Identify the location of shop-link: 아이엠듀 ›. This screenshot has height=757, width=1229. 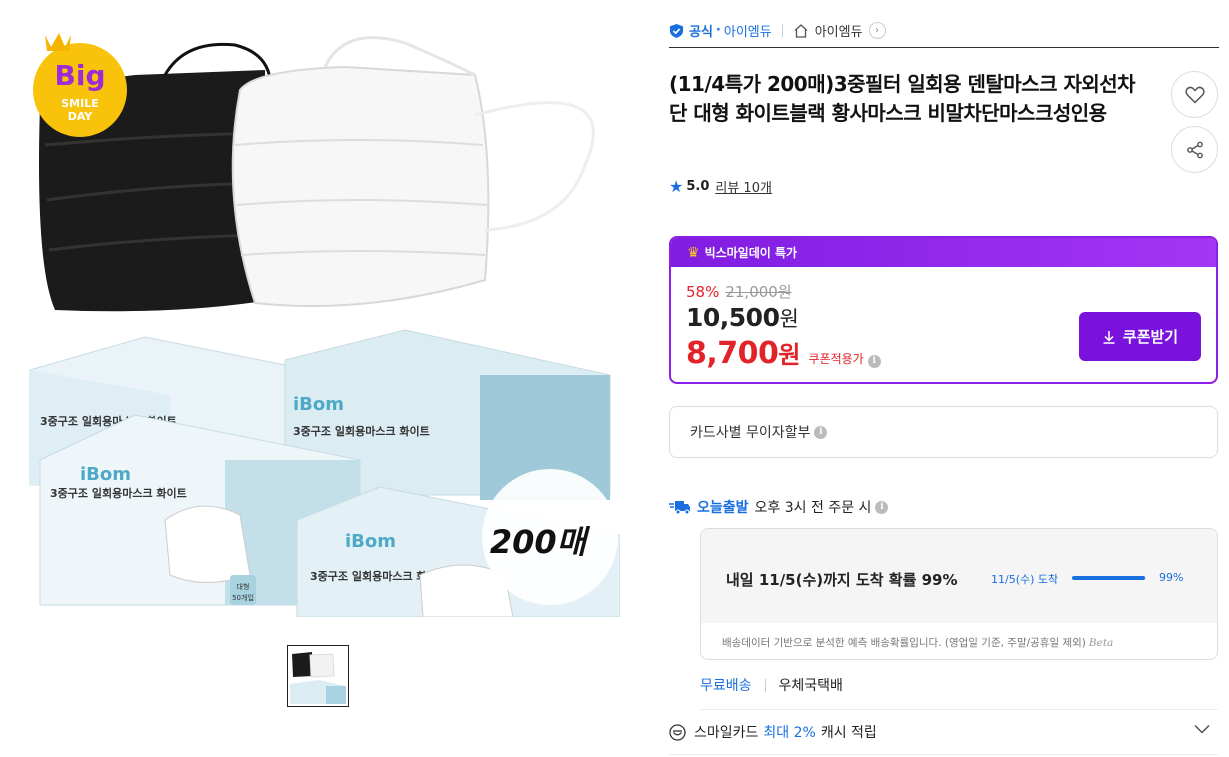
(839, 30).